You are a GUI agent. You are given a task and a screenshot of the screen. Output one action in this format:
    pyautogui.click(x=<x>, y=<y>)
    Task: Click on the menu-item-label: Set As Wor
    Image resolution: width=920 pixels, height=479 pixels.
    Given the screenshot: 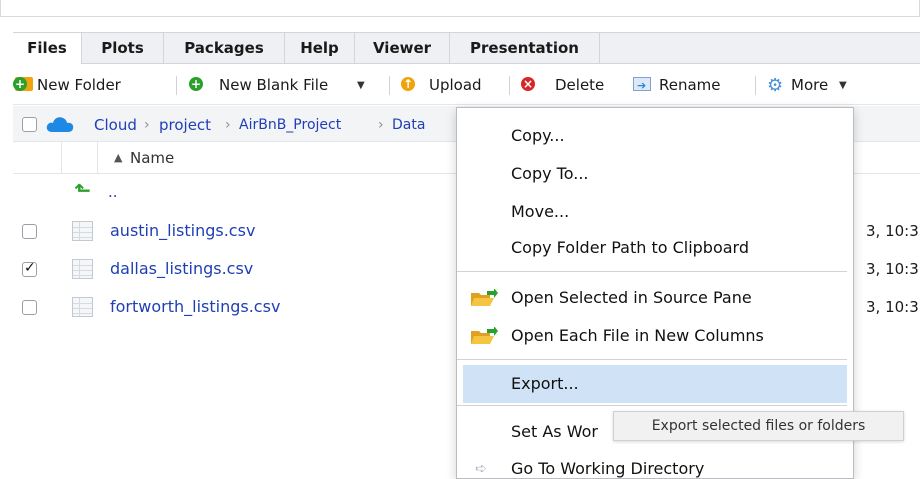 What is the action you would take?
    pyautogui.click(x=554, y=431)
    